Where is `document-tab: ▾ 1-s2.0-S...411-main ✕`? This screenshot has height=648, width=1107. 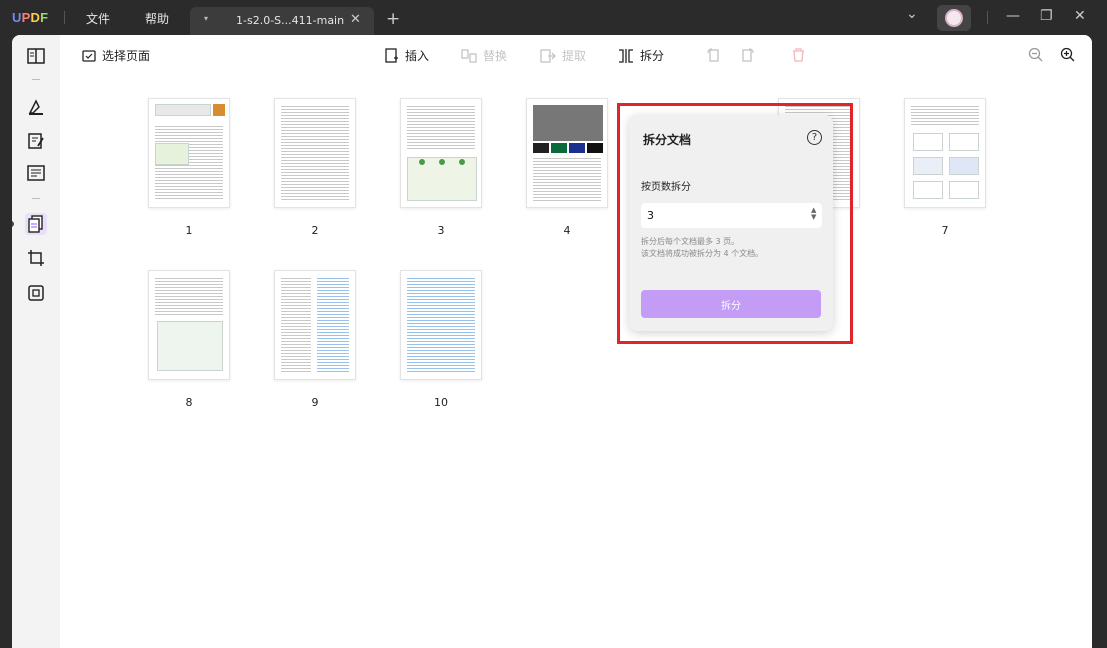
document-tab: ▾ 1-s2.0-S...411-main ✕ is located at coordinates (282, 21).